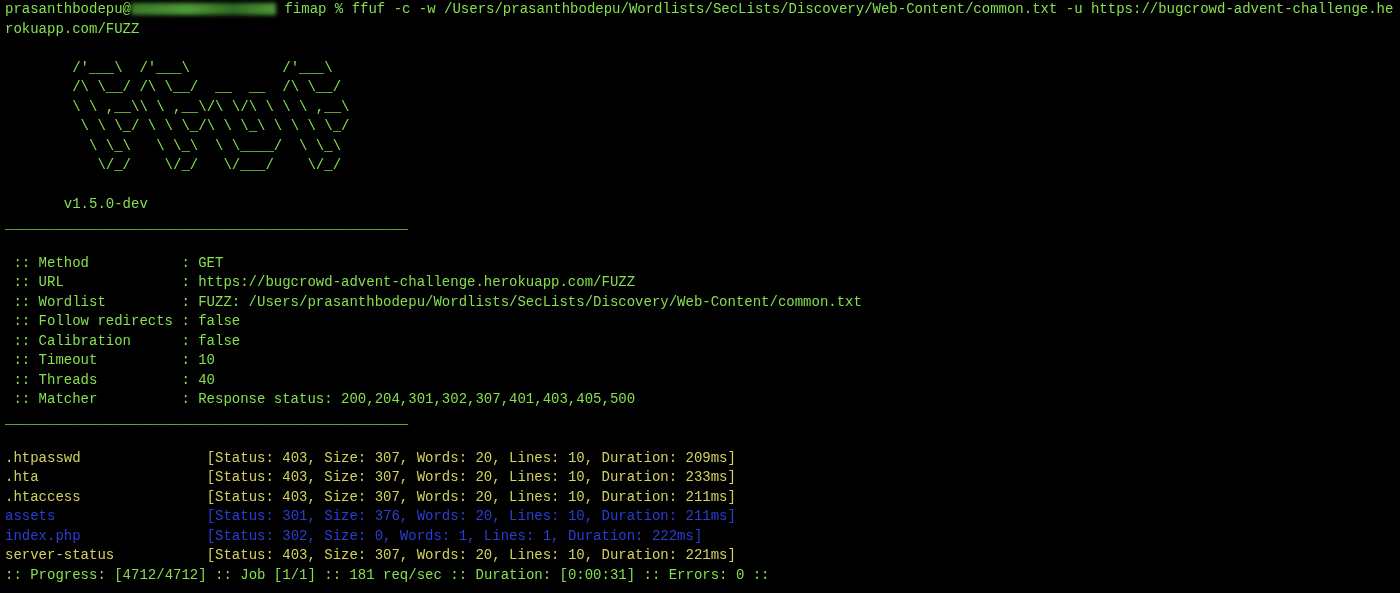  I want to click on progress-text: :: Progress: [4712/4712] :: Job [1/1] :: 181 req/sec :: Duration: [0:00:31] :: Errors: 0 ::, so click(387, 574).